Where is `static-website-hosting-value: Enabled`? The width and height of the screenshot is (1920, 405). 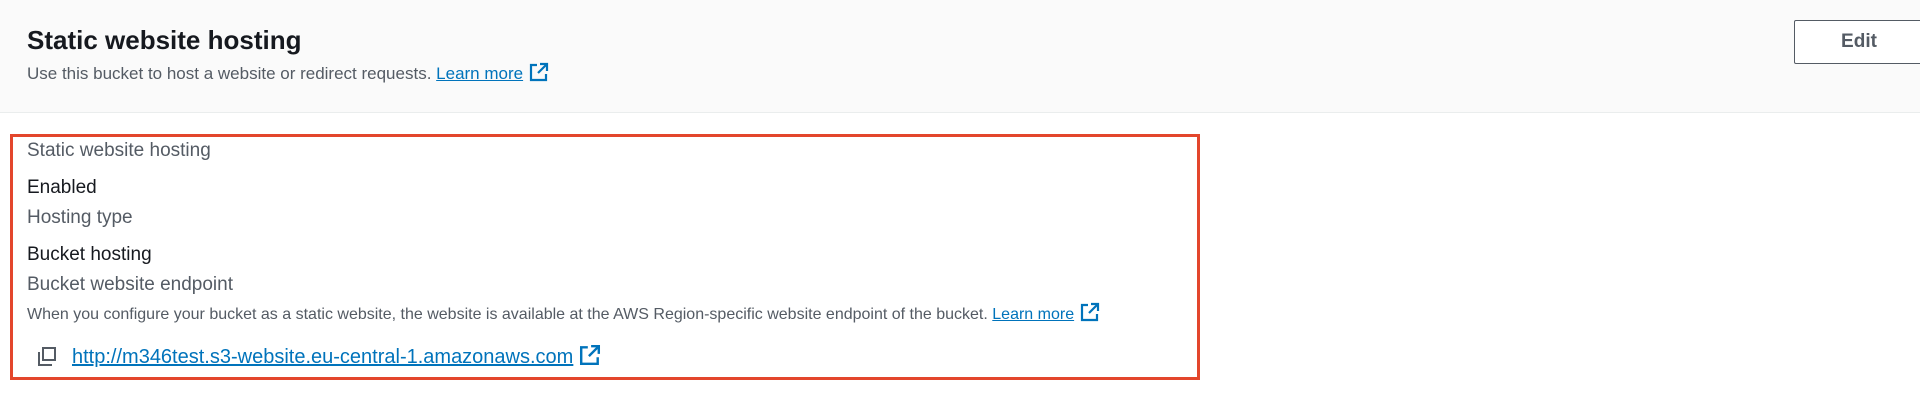
static-website-hosting-value: Enabled is located at coordinates (62, 187).